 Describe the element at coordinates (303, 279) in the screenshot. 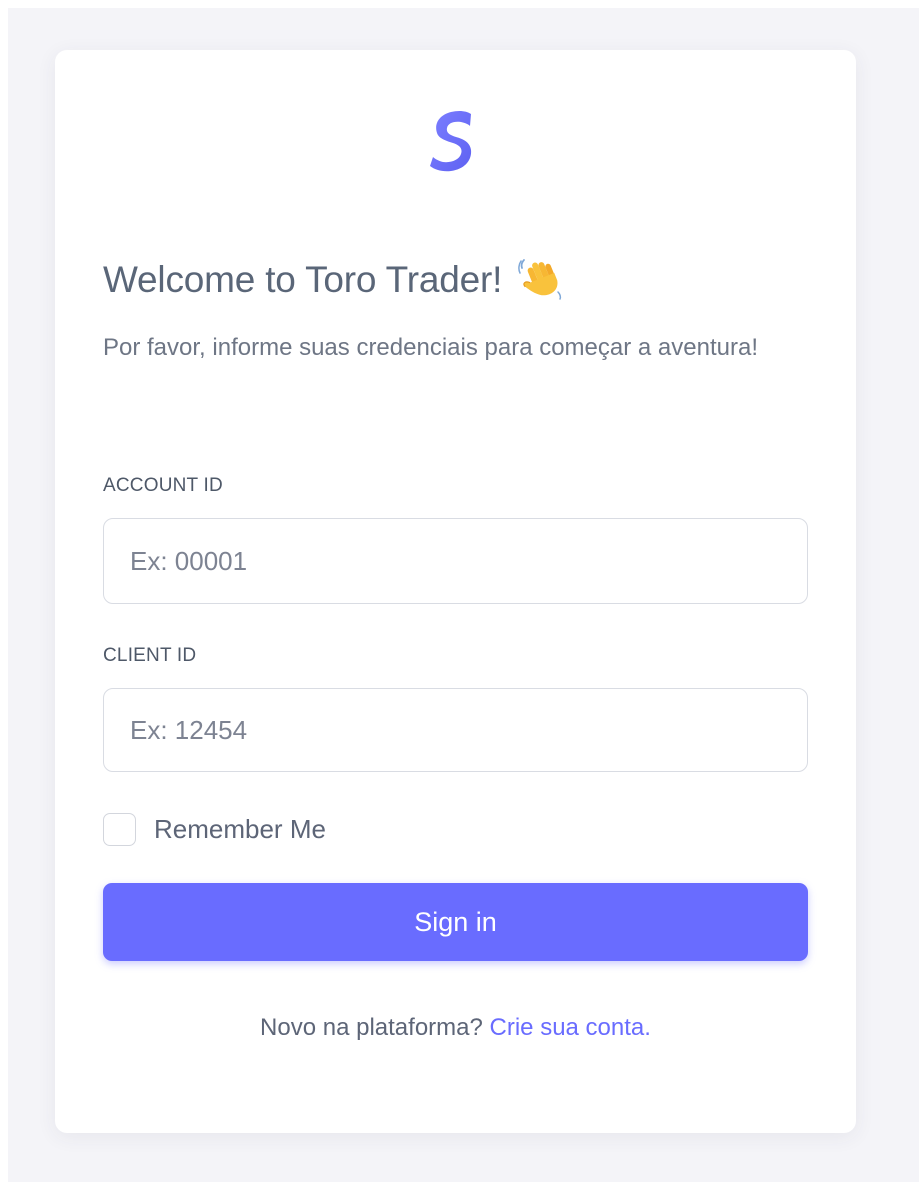

I see `page-title-text: Welcome to Toro Trader!` at that location.